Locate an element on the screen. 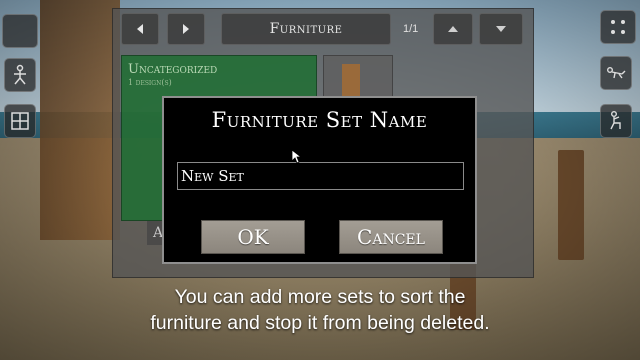 Image resolution: width=640 pixels, height=360 pixels. ok-button: OK is located at coordinates (253, 237).